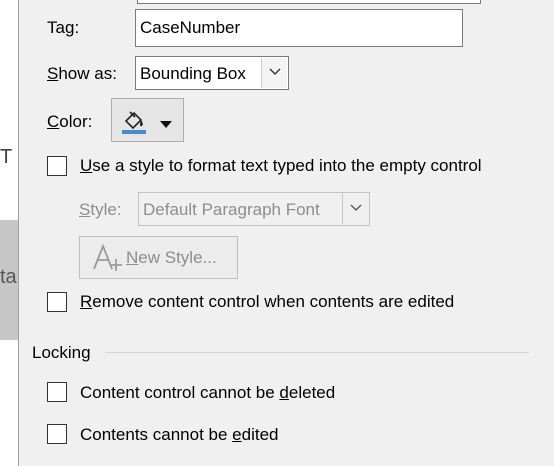 The image size is (554, 466). Describe the element at coordinates (57, 302) in the screenshot. I see `remove-control-checkbox` at that location.